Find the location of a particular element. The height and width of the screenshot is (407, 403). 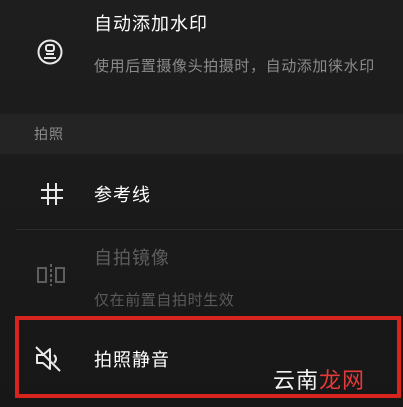

grid-lines-title: 参考线 is located at coordinates (122, 195).